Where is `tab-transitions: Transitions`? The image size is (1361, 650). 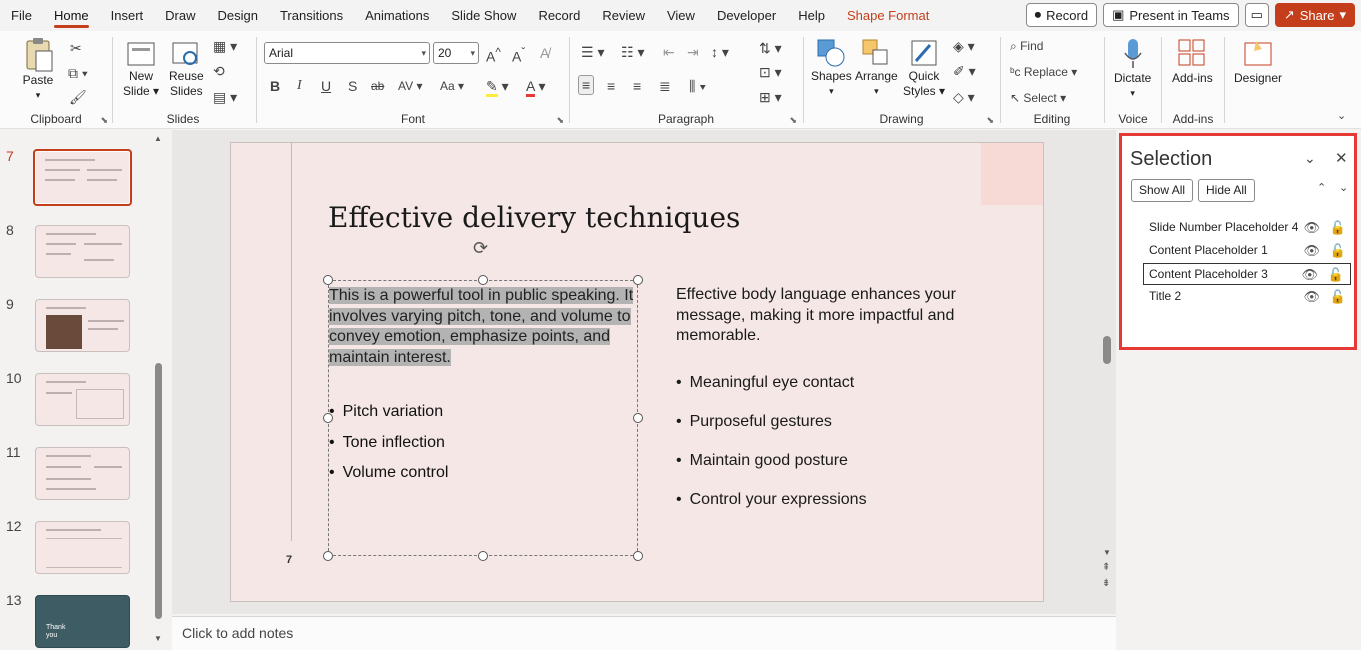
tab-transitions: Transitions is located at coordinates (311, 15).